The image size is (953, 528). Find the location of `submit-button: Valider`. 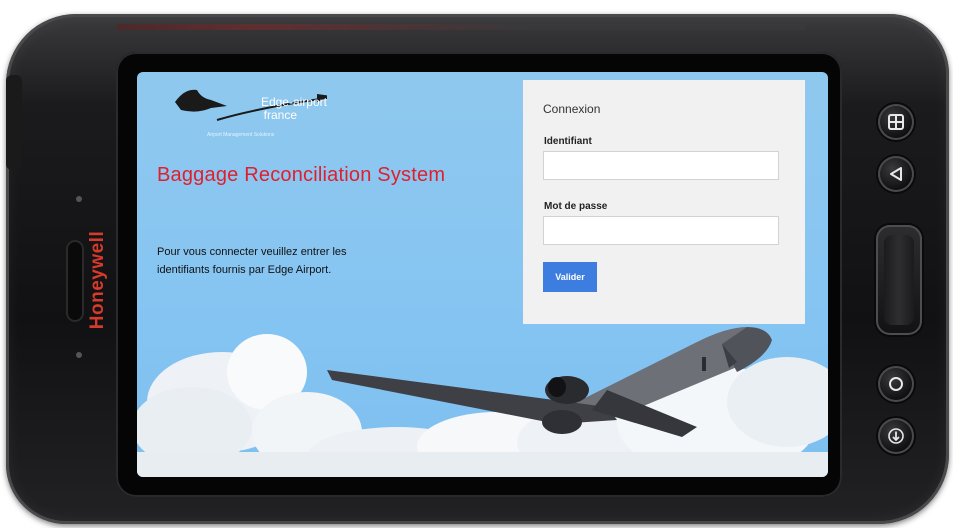

submit-button: Valider is located at coordinates (570, 277).